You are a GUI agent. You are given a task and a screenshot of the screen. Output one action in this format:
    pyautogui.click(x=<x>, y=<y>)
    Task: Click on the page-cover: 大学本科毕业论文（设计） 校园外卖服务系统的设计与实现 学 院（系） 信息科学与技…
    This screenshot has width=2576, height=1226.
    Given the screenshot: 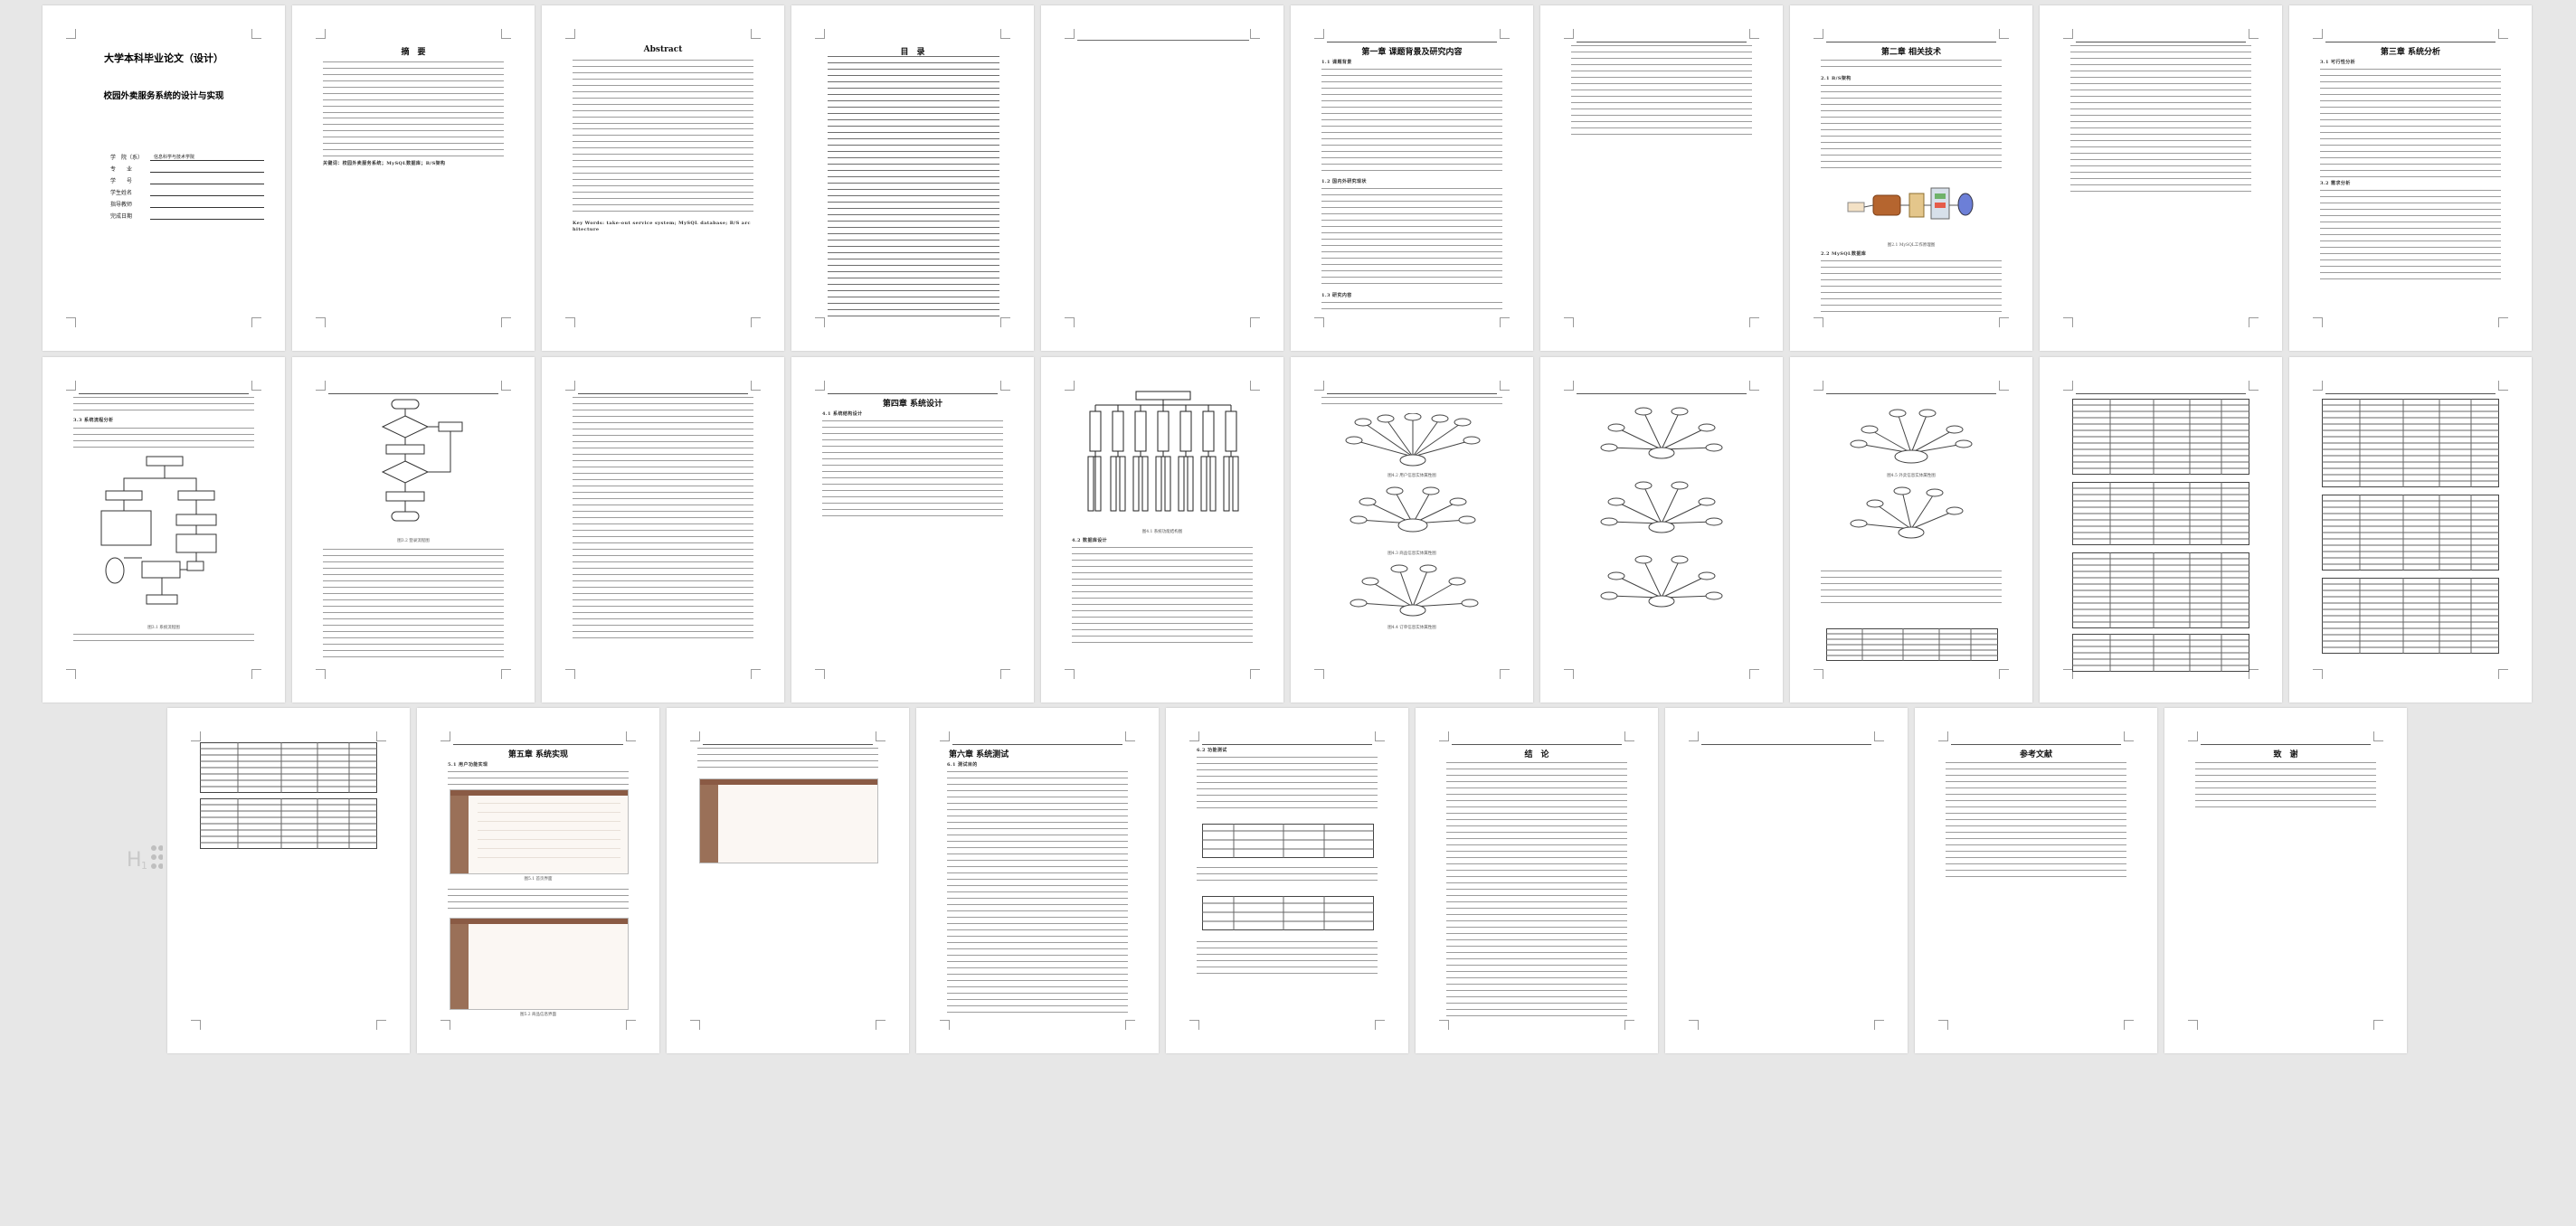 What is the action you would take?
    pyautogui.click(x=164, y=178)
    